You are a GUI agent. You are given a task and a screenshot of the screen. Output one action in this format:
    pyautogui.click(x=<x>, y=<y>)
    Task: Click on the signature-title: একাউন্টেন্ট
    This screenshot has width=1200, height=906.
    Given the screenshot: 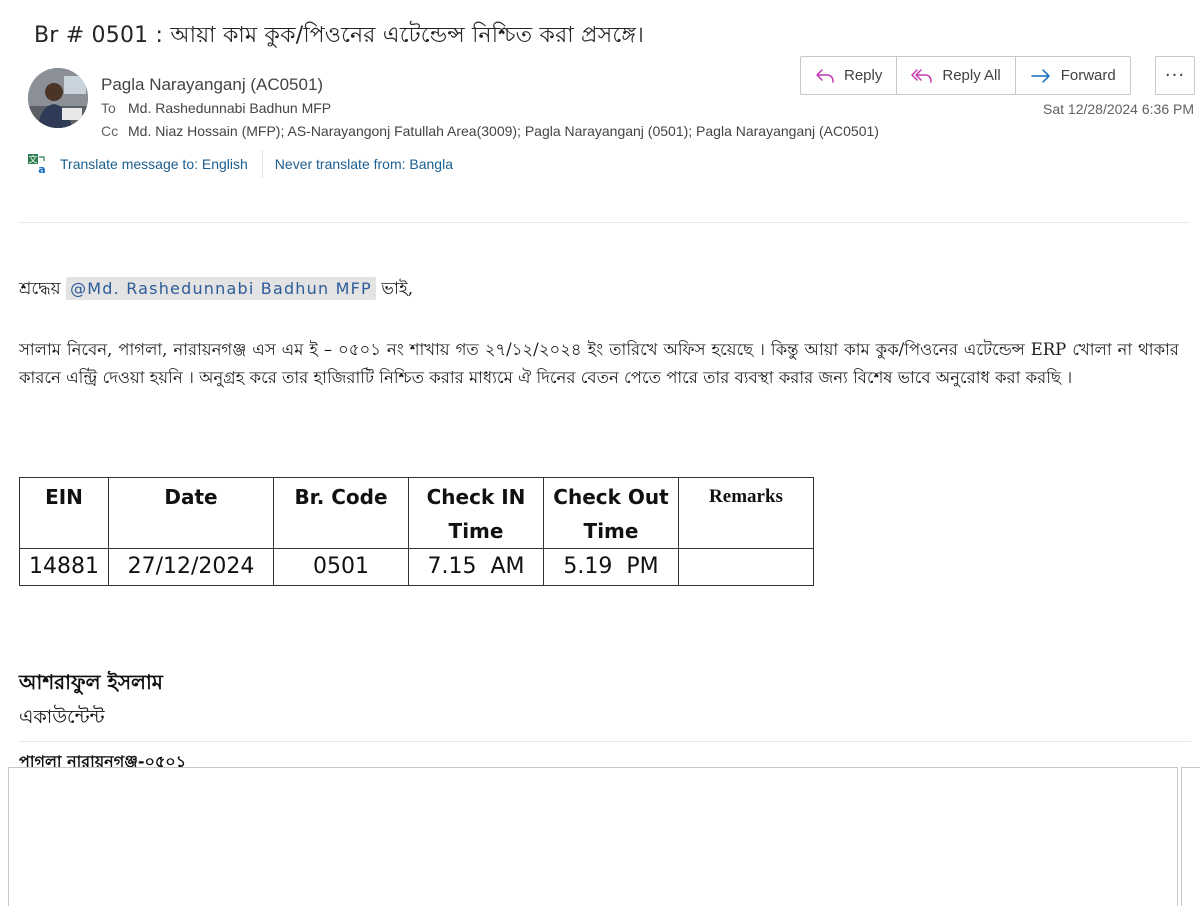 What is the action you would take?
    pyautogui.click(x=62, y=717)
    